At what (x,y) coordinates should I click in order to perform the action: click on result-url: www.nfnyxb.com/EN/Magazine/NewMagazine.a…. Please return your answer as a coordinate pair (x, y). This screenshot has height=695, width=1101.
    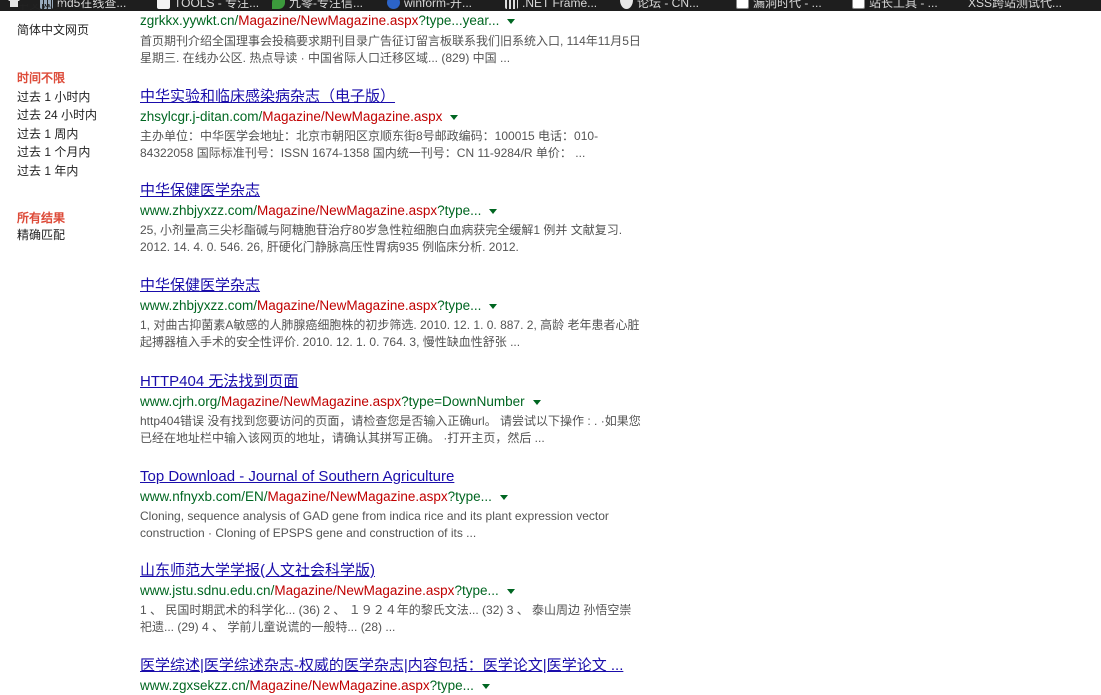
    Looking at the image, I should click on (420, 497).